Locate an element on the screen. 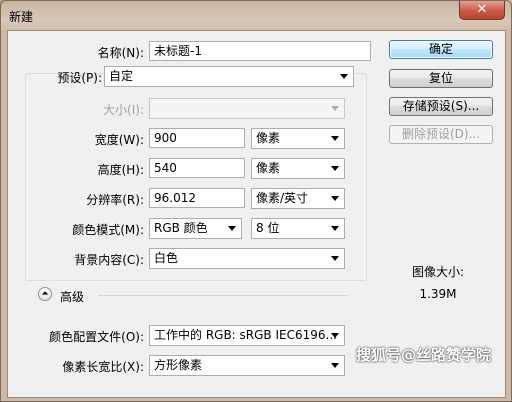  expand-icon: ⏶ is located at coordinates (45, 294).